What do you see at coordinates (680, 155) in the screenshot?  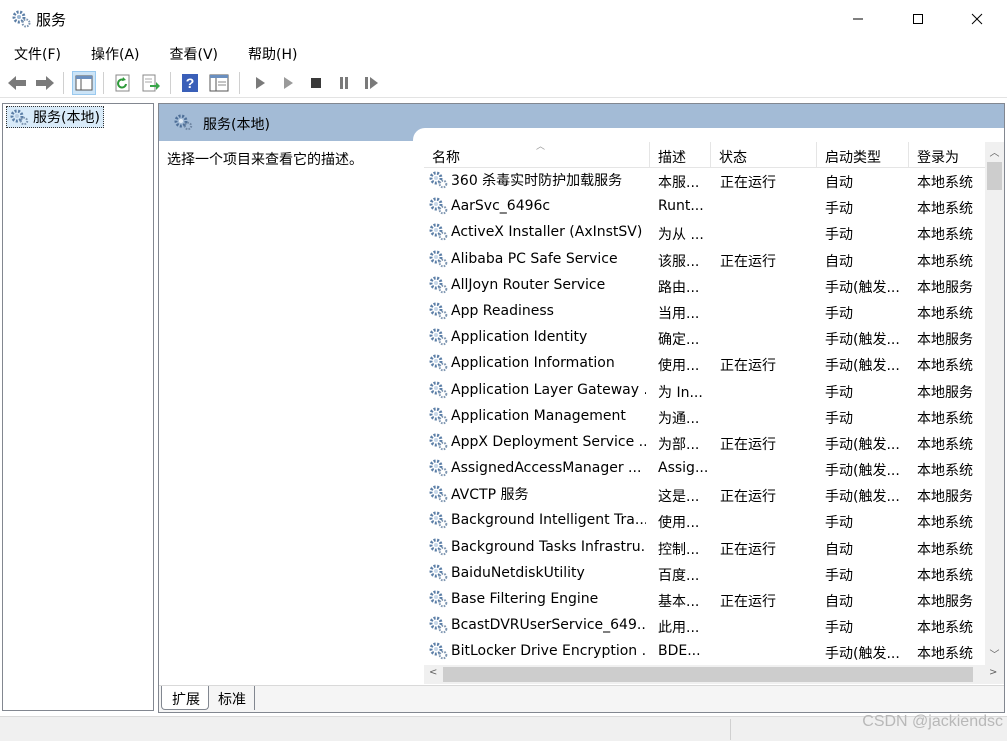 I see `column-header-description: 描述` at bounding box center [680, 155].